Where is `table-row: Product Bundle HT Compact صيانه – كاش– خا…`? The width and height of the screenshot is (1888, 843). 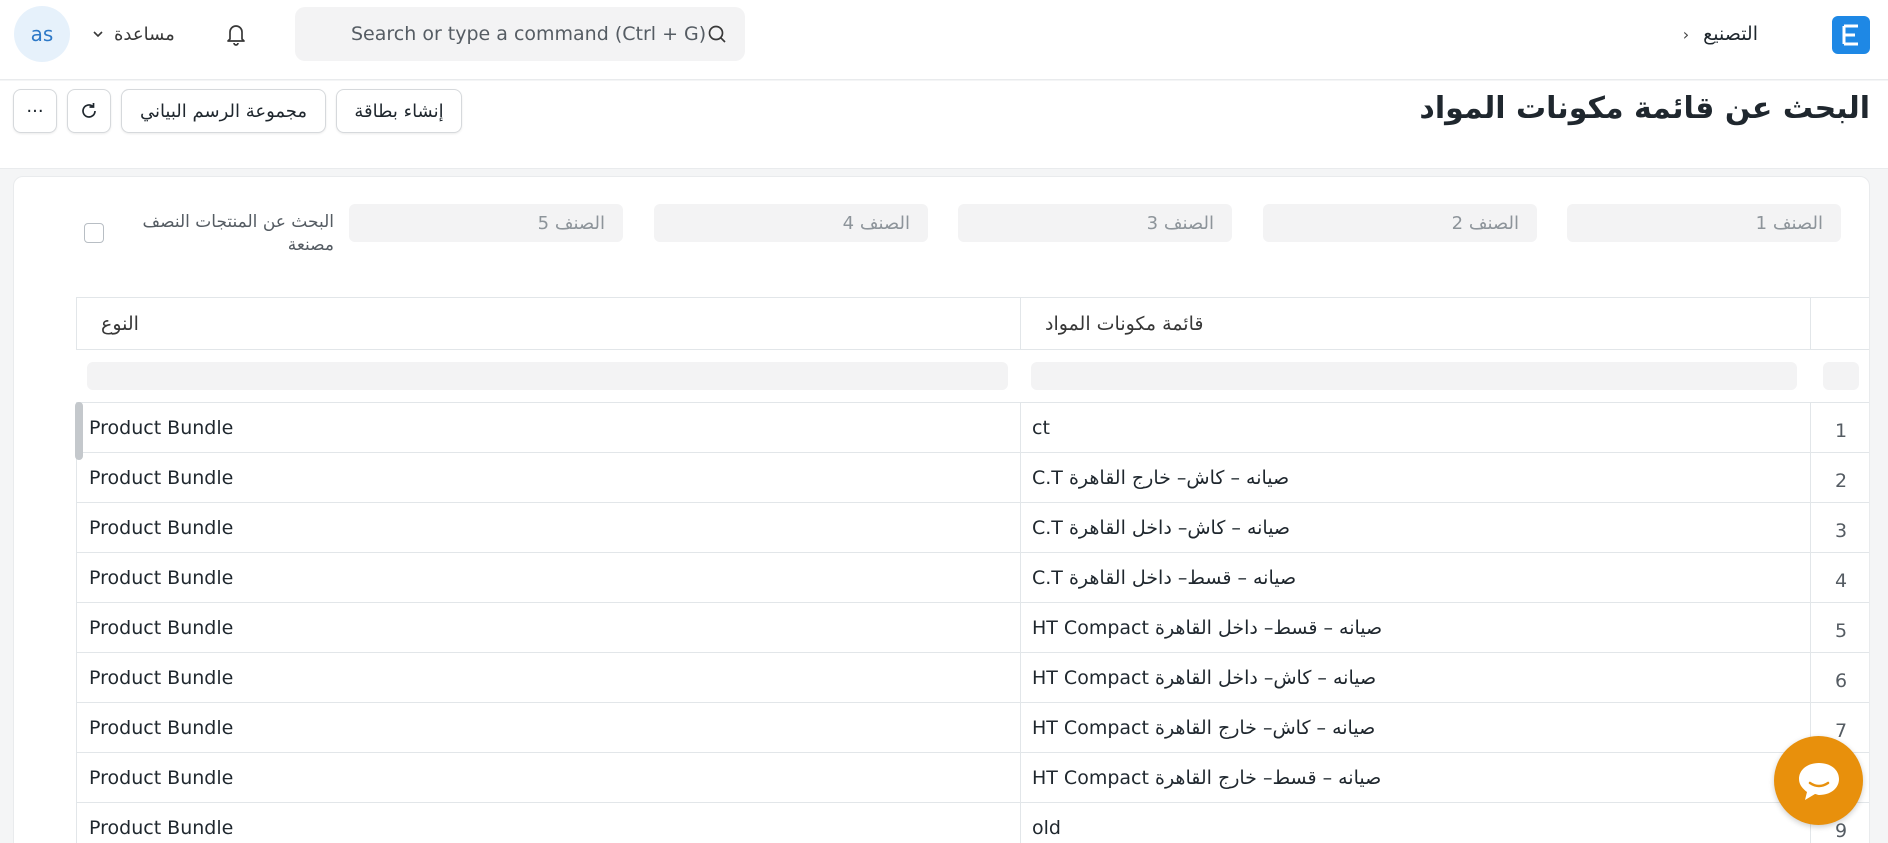
table-row: Product Bundle HT Compact صيانه – كاش– خا… is located at coordinates (972, 728).